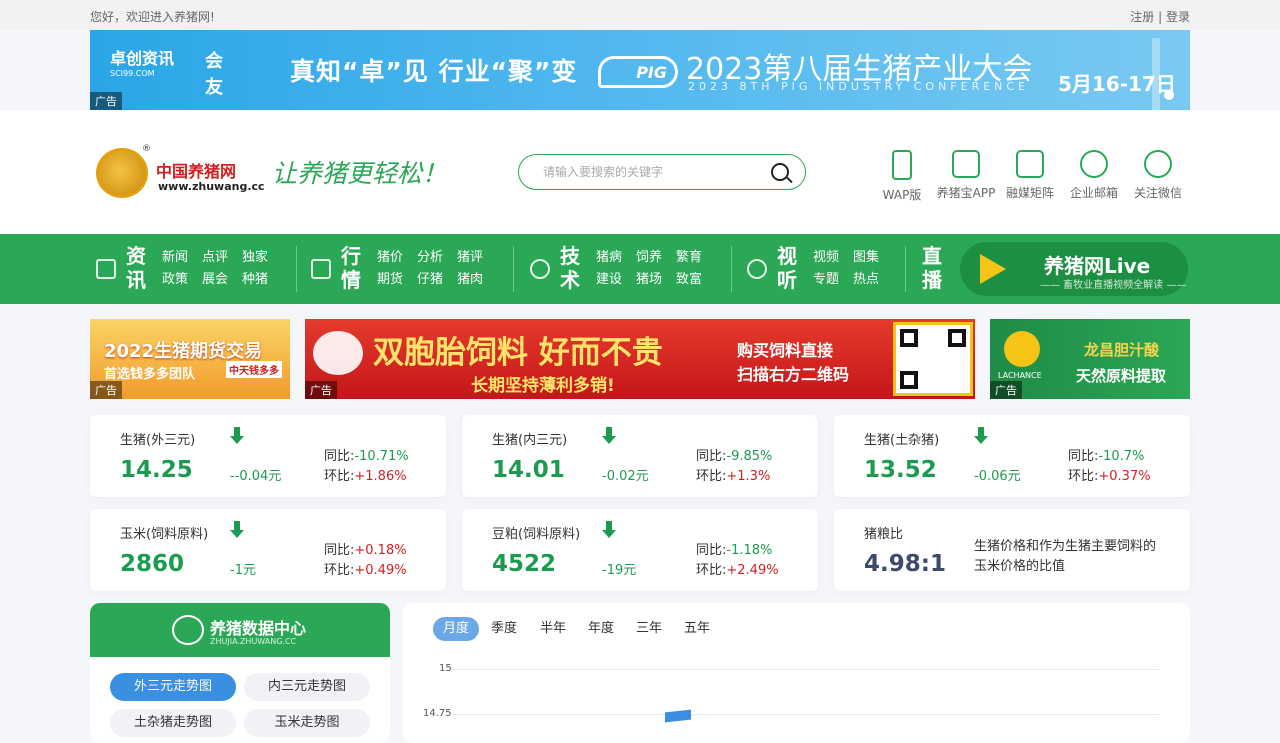 The height and width of the screenshot is (743, 1280). What do you see at coordinates (780, 172) in the screenshot?
I see `search-icon` at bounding box center [780, 172].